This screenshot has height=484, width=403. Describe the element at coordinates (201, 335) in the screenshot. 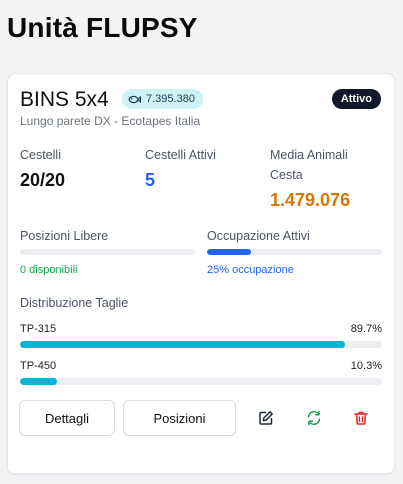

I see `size-row-tp-315: TP-315 89.7%` at that location.